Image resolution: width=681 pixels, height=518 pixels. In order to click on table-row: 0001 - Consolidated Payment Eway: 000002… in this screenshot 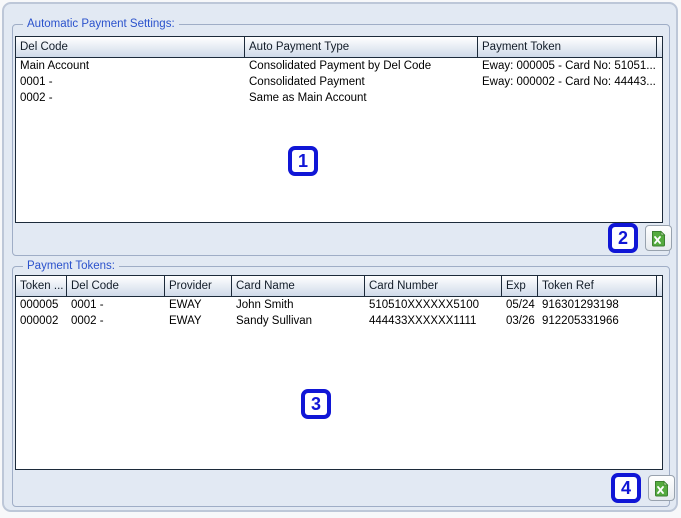, I will do `click(339, 82)`.